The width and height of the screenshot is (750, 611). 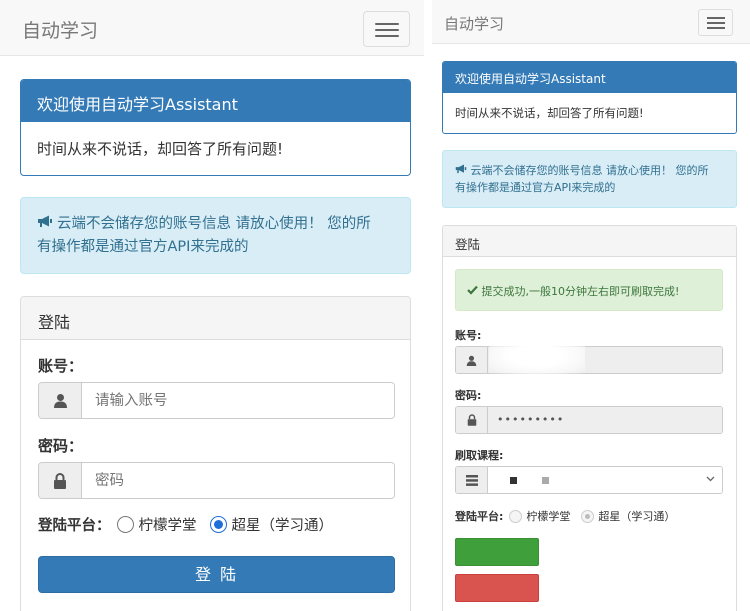 I want to click on platform-group: 登陆平台： 柠檬学堂 超星（学习通）, so click(x=192, y=524).